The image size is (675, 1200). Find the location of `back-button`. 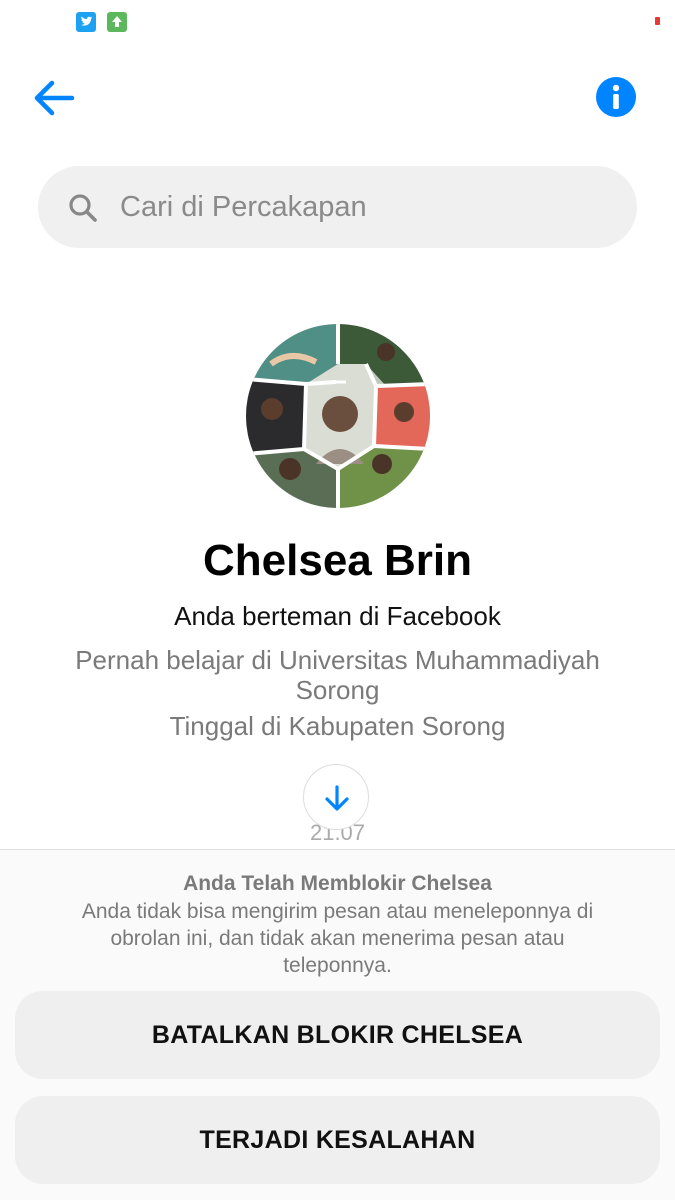

back-button is located at coordinates (53, 98).